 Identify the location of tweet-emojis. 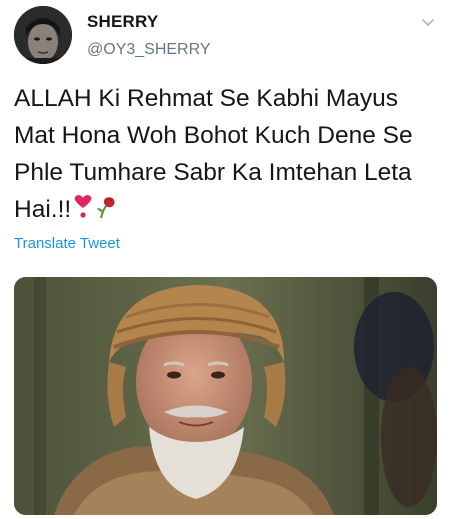
(96, 212).